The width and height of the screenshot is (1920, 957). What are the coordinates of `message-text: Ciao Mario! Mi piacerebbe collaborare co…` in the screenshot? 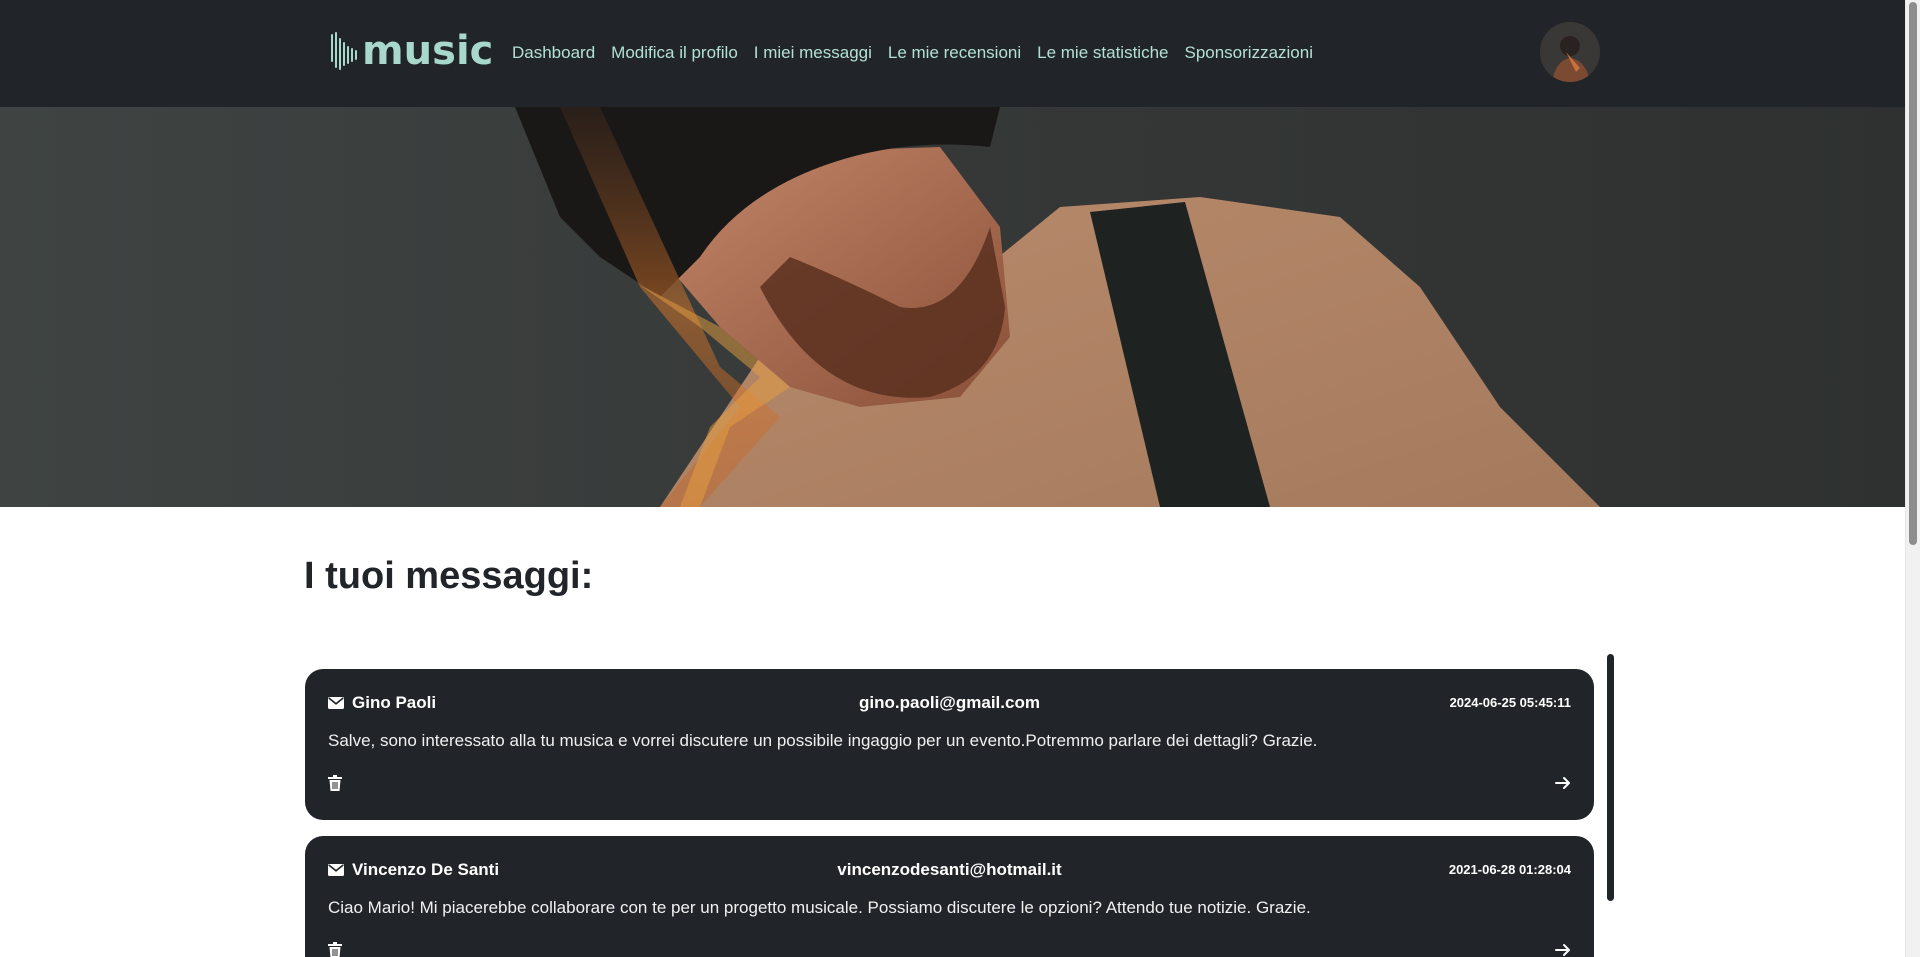 It's located at (819, 907).